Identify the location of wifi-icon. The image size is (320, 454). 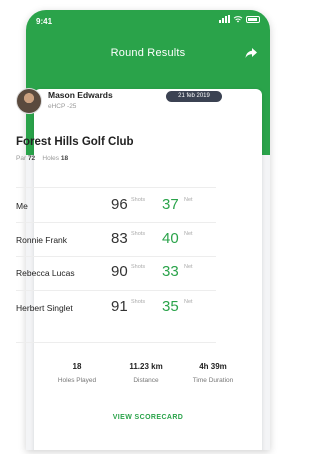
(238, 19).